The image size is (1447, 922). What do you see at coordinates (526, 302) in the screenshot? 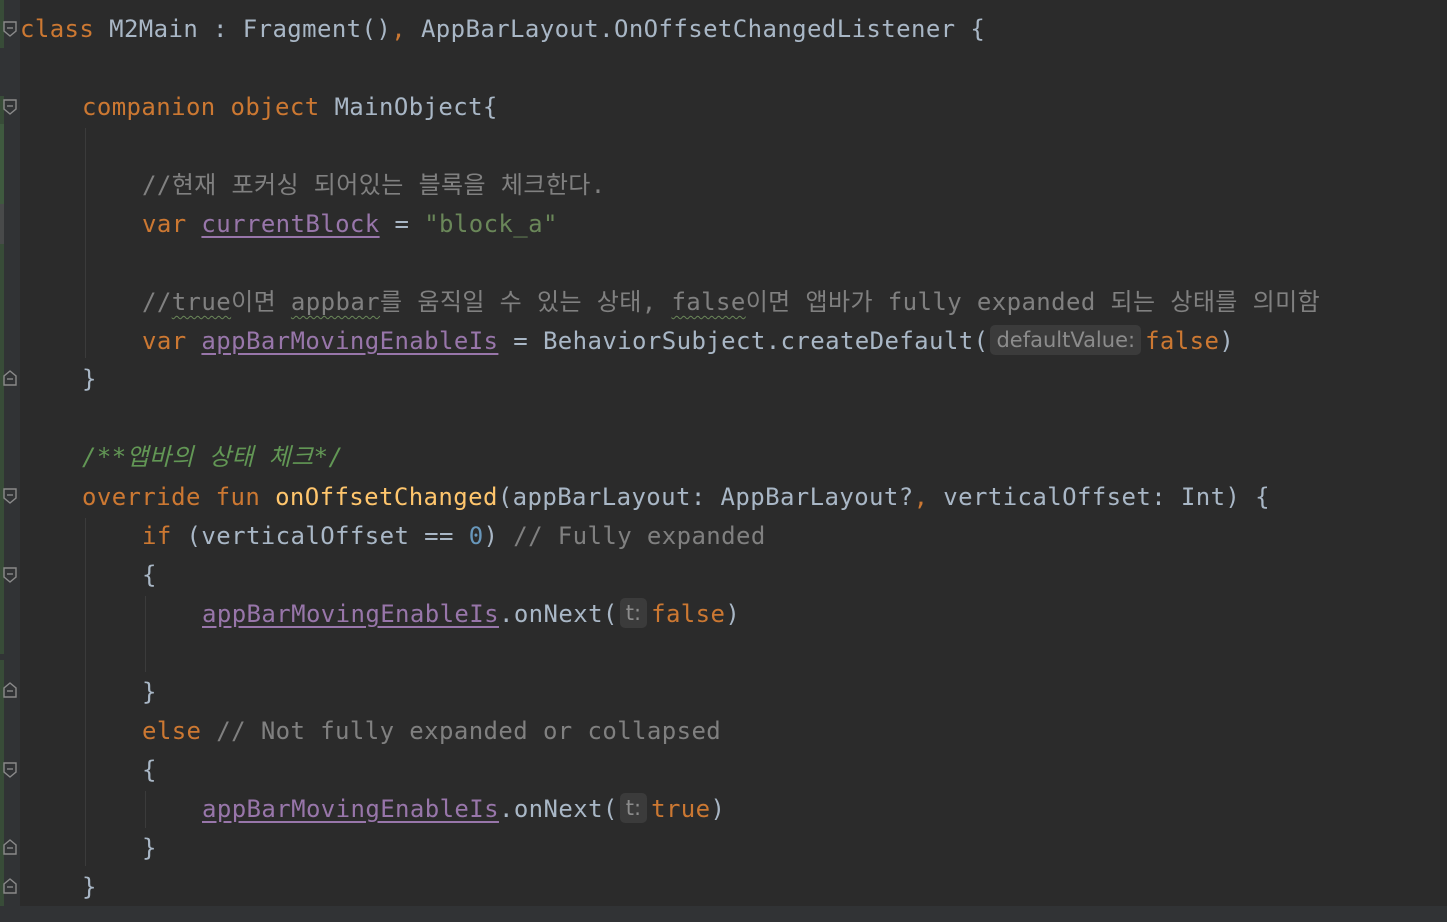
I see `comment-token: 를 움직일 수 있는 상태,` at bounding box center [526, 302].